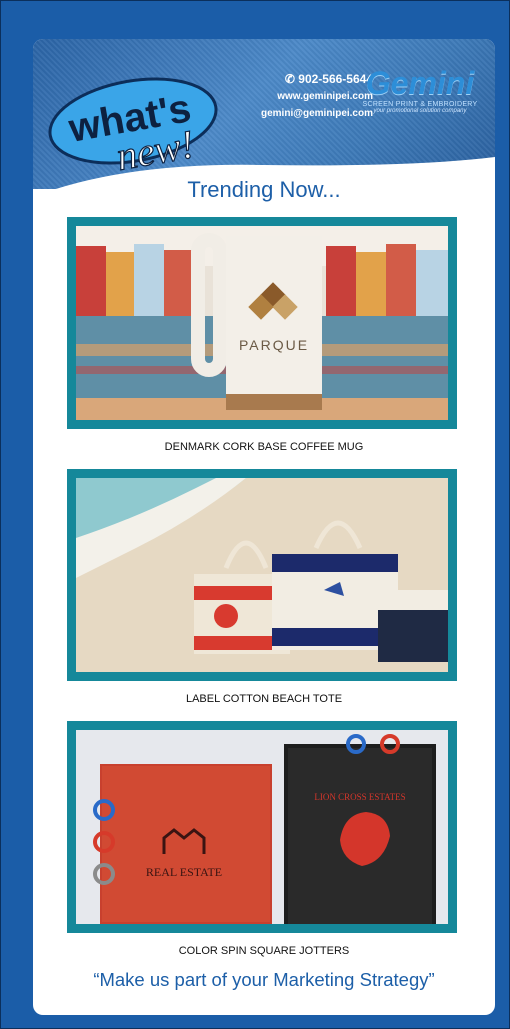 This screenshot has height=1029, width=510. I want to click on mug-photo: PARQUE, so click(262, 323).